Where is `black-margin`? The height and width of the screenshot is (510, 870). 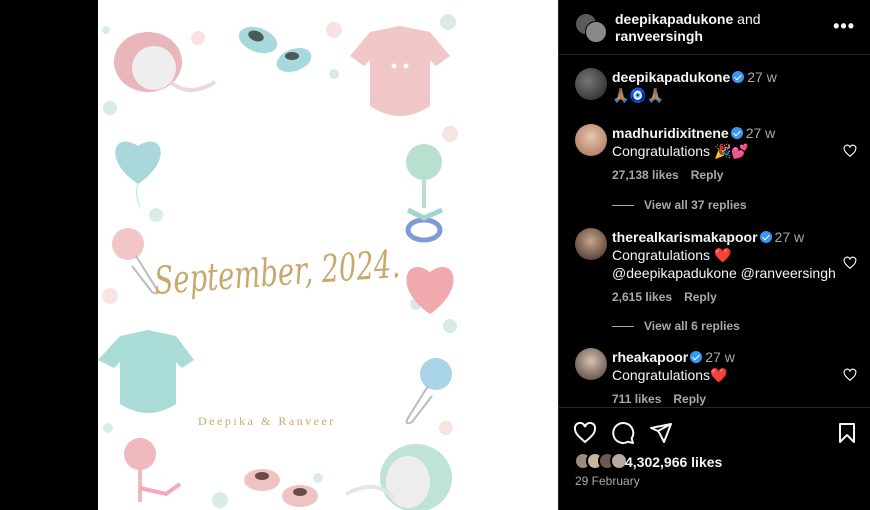 black-margin is located at coordinates (49, 255).